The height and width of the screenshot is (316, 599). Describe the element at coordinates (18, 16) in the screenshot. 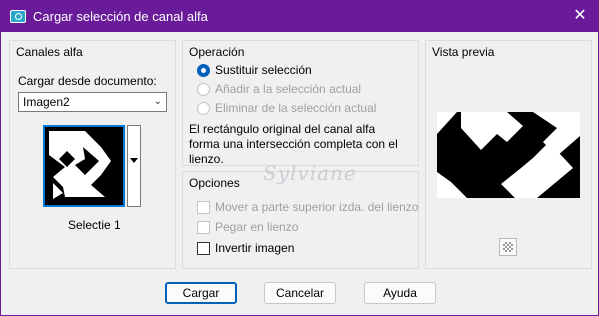

I see `camera-icon` at that location.